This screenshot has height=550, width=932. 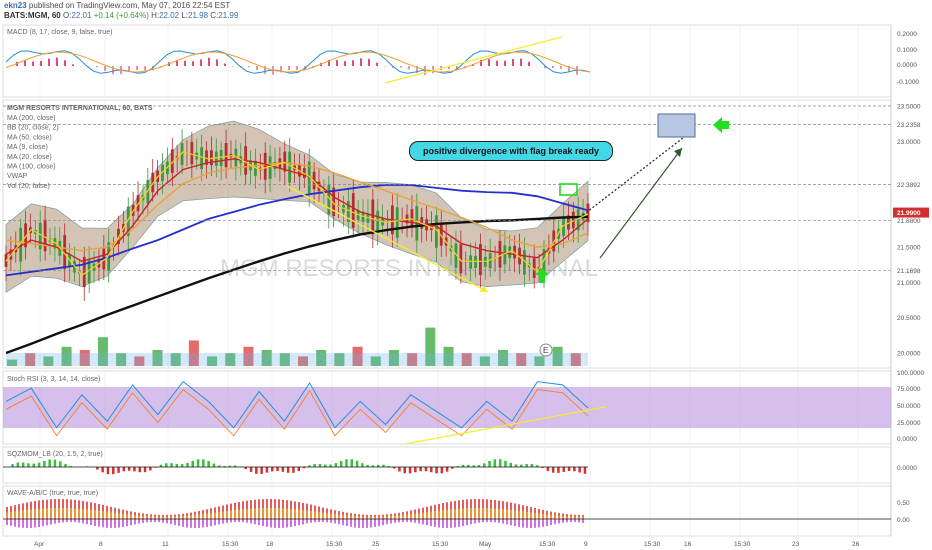 I want to click on sqz-tick-label: 0.0000, so click(x=907, y=468).